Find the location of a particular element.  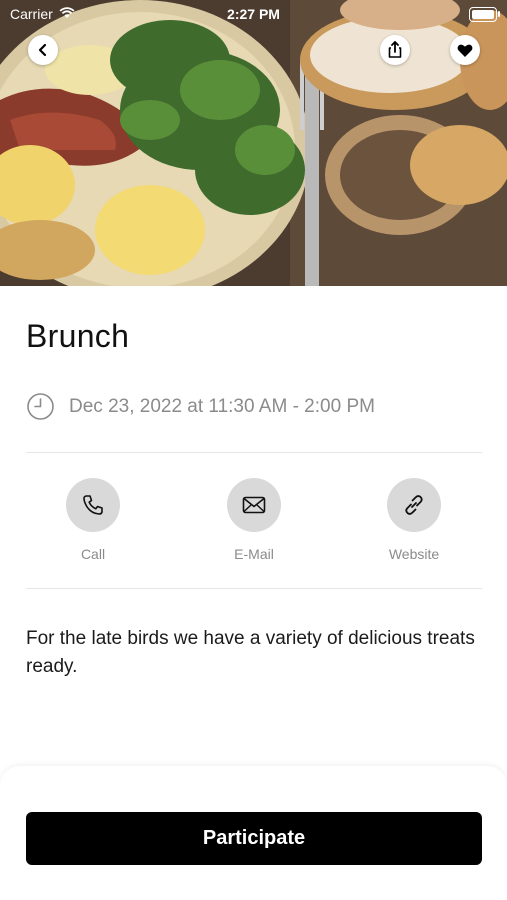

favorite-button is located at coordinates (465, 50).